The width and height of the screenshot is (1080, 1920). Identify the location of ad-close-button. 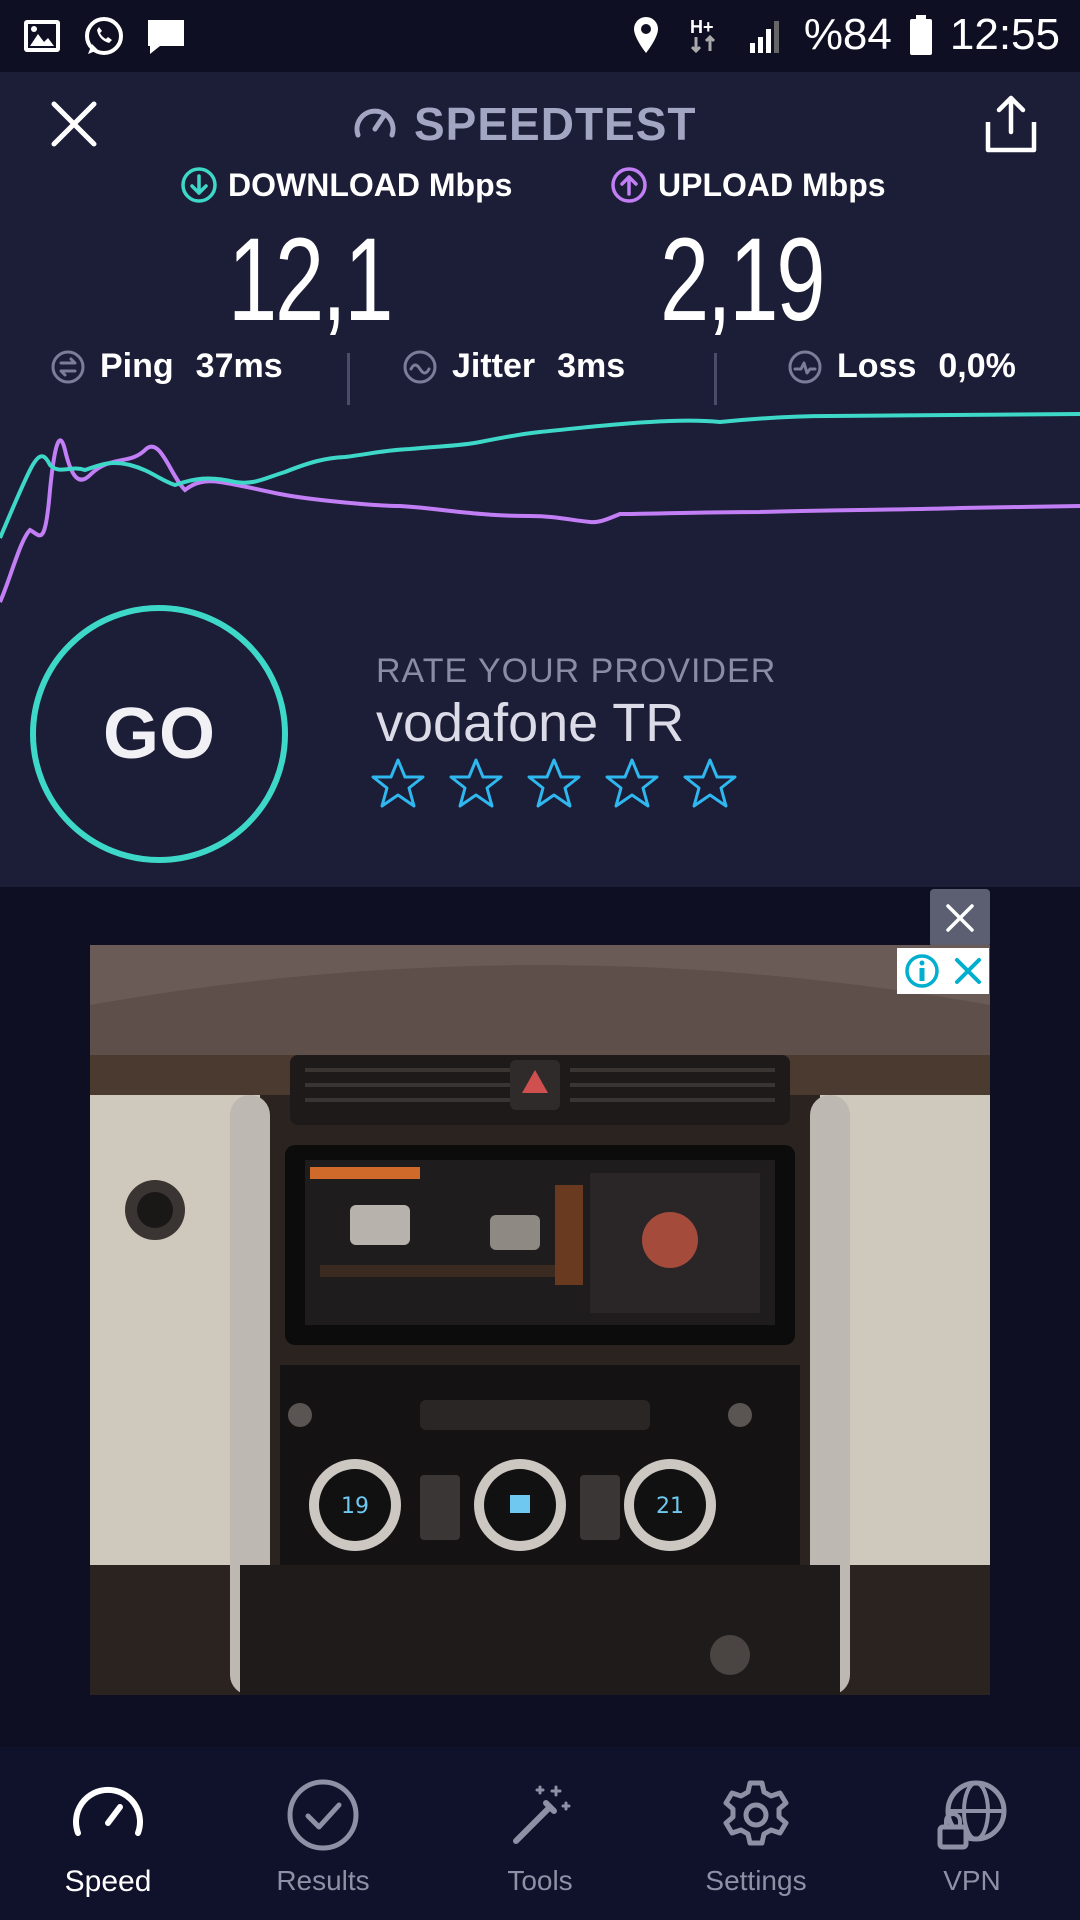
(960, 918).